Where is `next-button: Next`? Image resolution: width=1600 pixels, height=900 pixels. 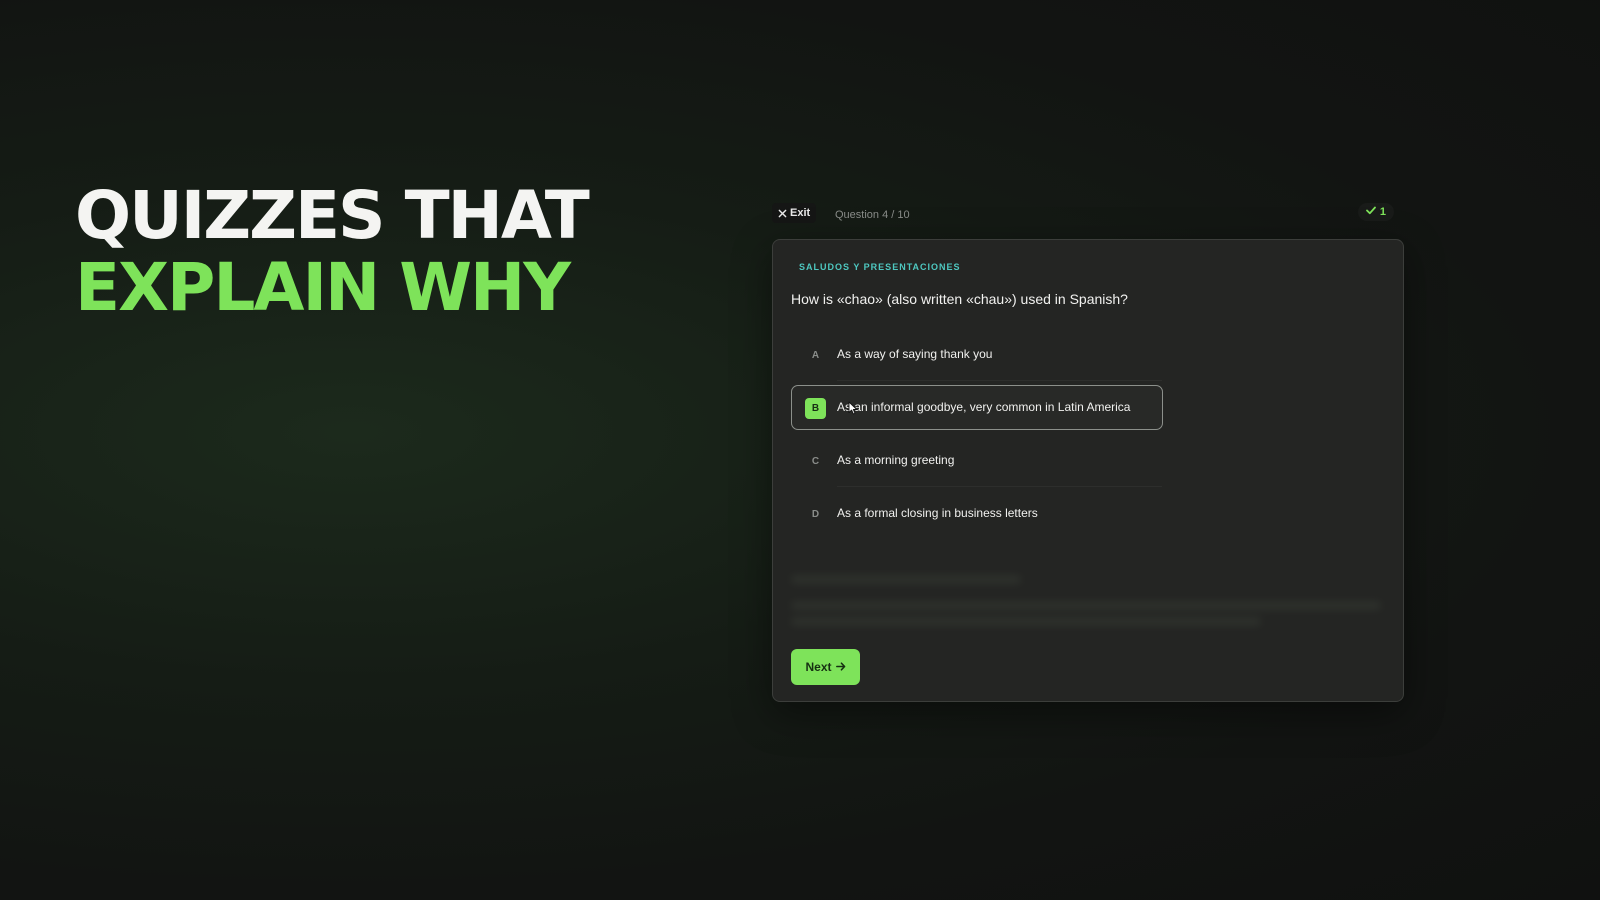
next-button: Next is located at coordinates (825, 667).